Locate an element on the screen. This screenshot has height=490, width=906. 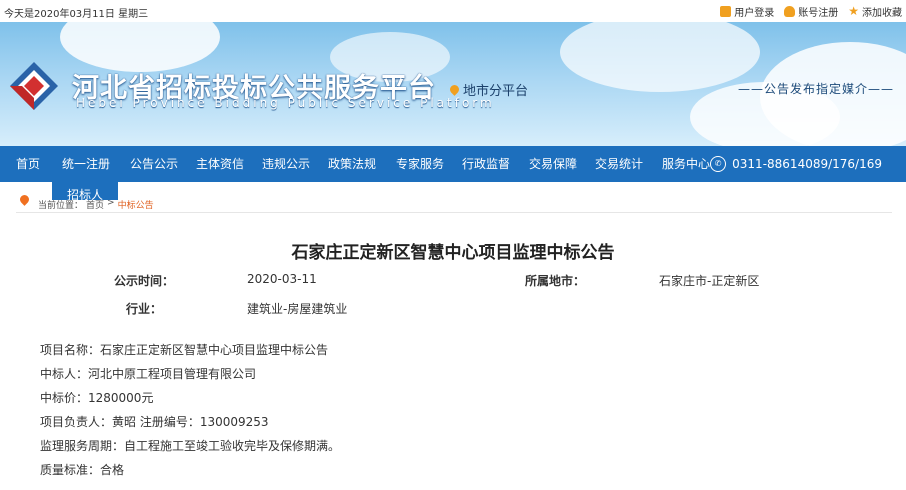
top-links: 用户登录 账号注册 ★ 添加收藏 is located at coordinates (811, 11).